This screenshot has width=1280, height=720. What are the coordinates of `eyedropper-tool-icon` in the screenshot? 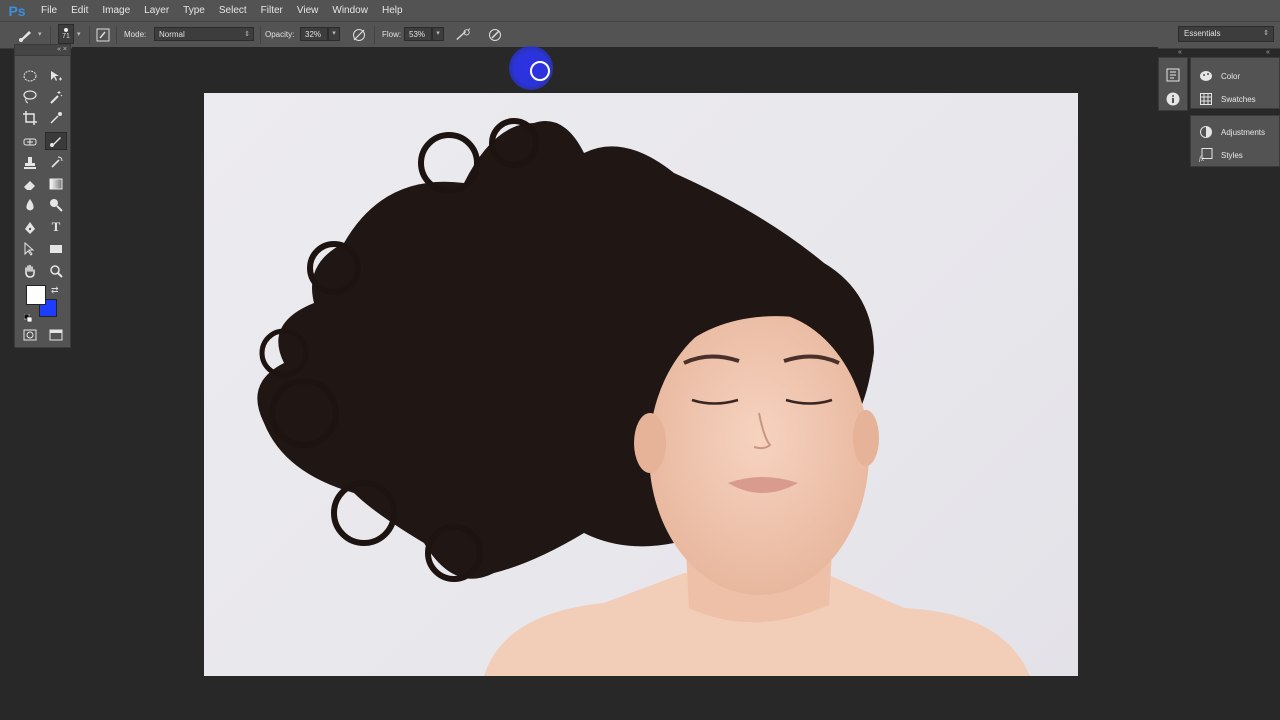 It's located at (56, 118).